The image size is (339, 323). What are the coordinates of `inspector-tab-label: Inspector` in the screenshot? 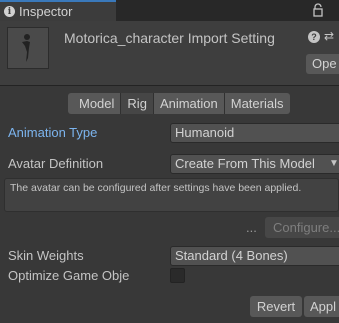 It's located at (46, 11).